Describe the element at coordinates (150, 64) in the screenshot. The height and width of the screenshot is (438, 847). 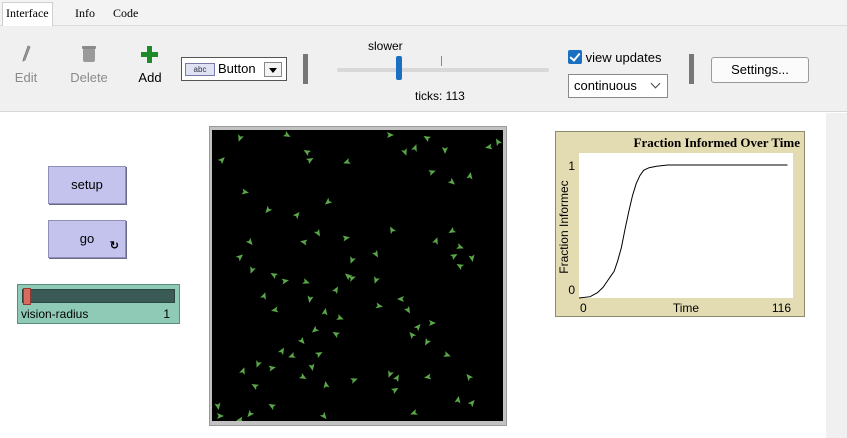
I see `add-button: Add` at that location.